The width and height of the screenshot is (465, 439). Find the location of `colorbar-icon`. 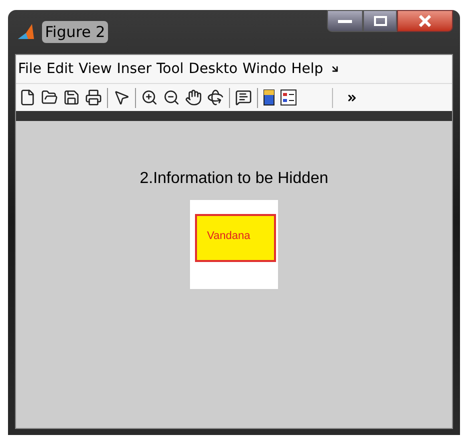

colorbar-icon is located at coordinates (269, 97).